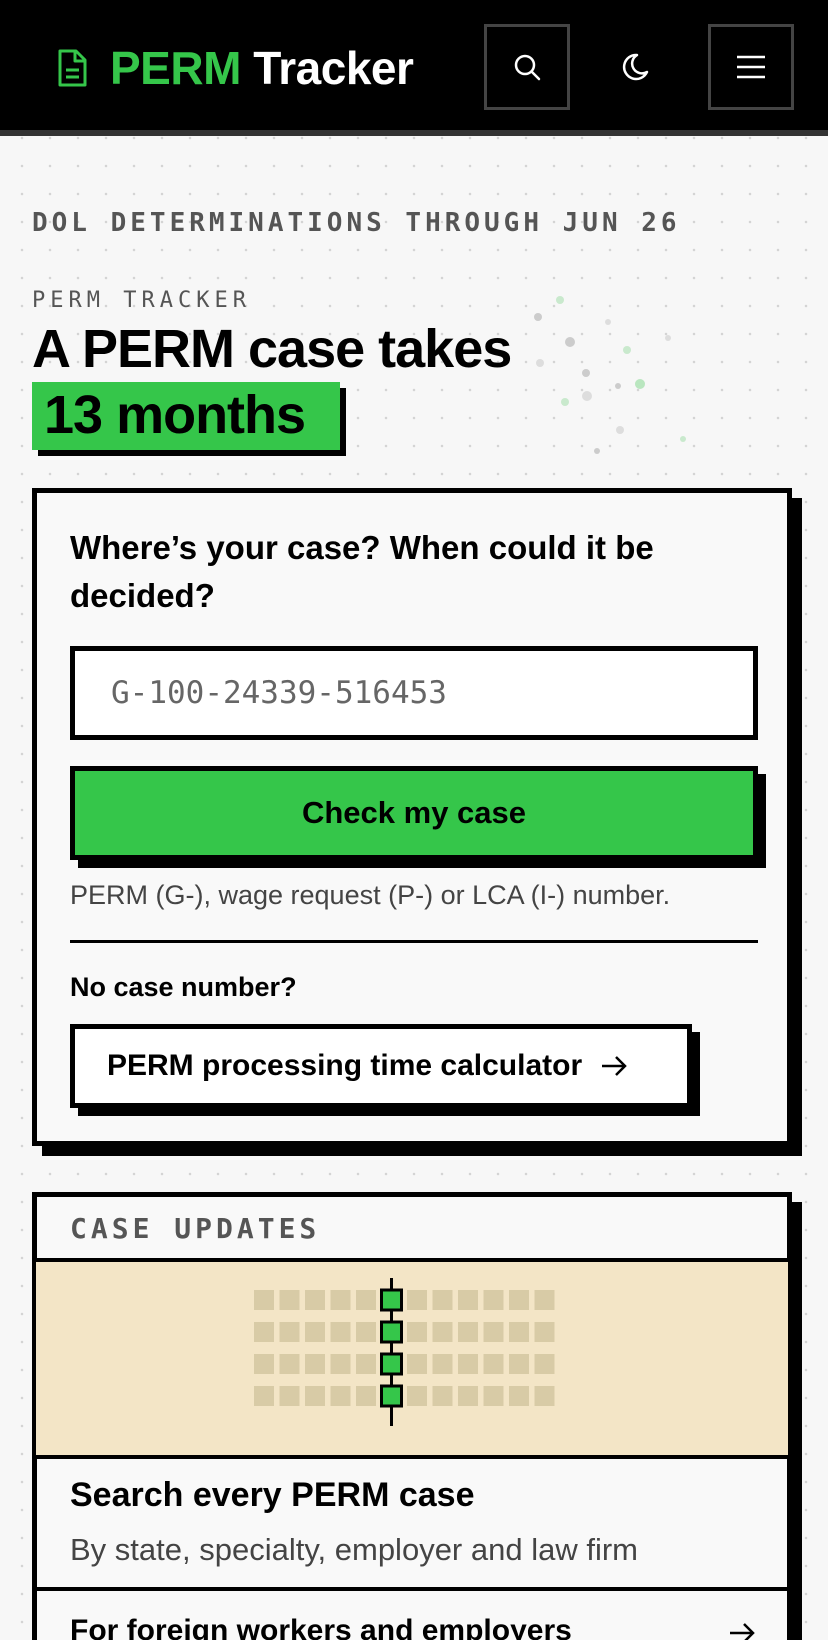 The width and height of the screenshot is (828, 1640). What do you see at coordinates (183, 987) in the screenshot?
I see `no-case-label: No case number?` at bounding box center [183, 987].